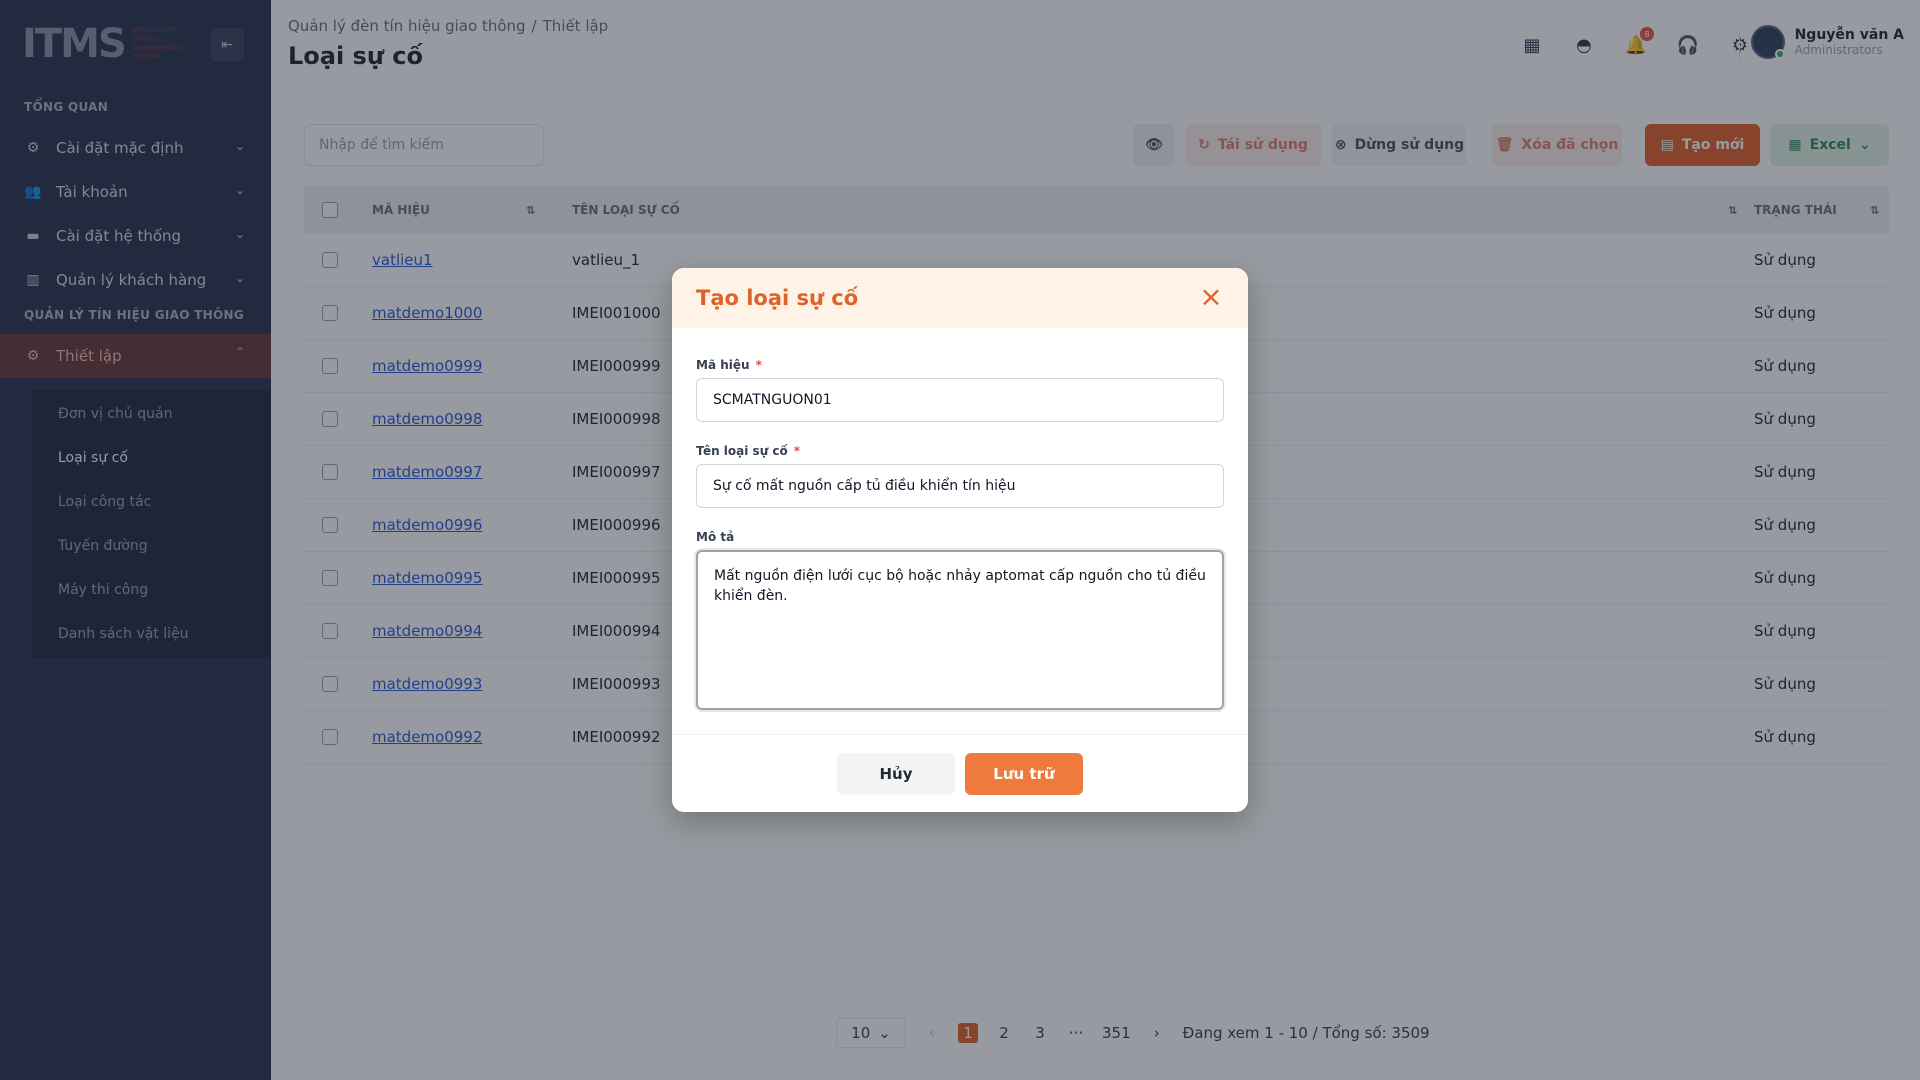 Image resolution: width=1920 pixels, height=1080 pixels. What do you see at coordinates (960, 773) in the screenshot?
I see `dialog-footer: Hủy Lưu trữ` at bounding box center [960, 773].